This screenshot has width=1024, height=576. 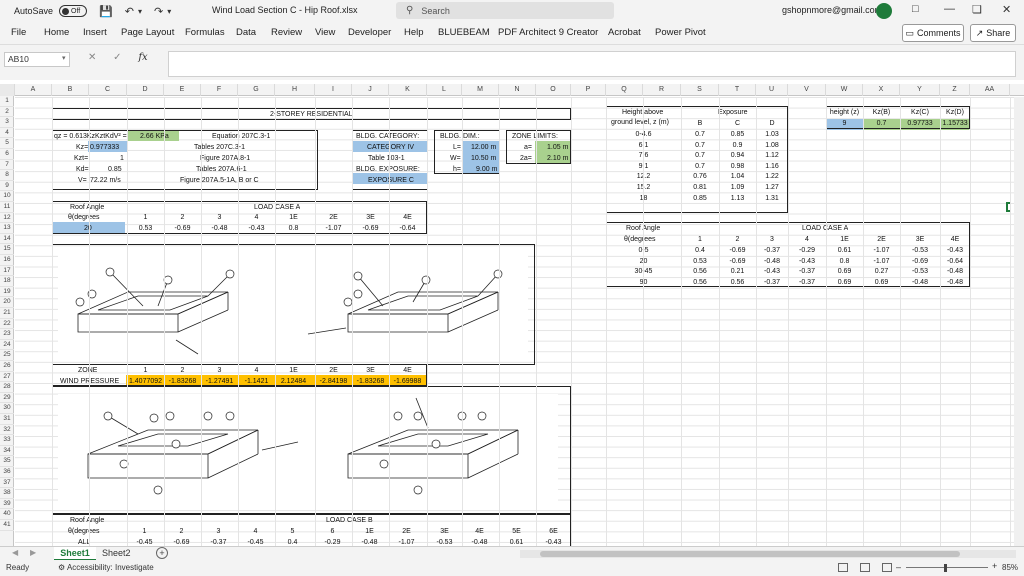 I want to click on table-cell: 0.69, so click(x=881, y=282).